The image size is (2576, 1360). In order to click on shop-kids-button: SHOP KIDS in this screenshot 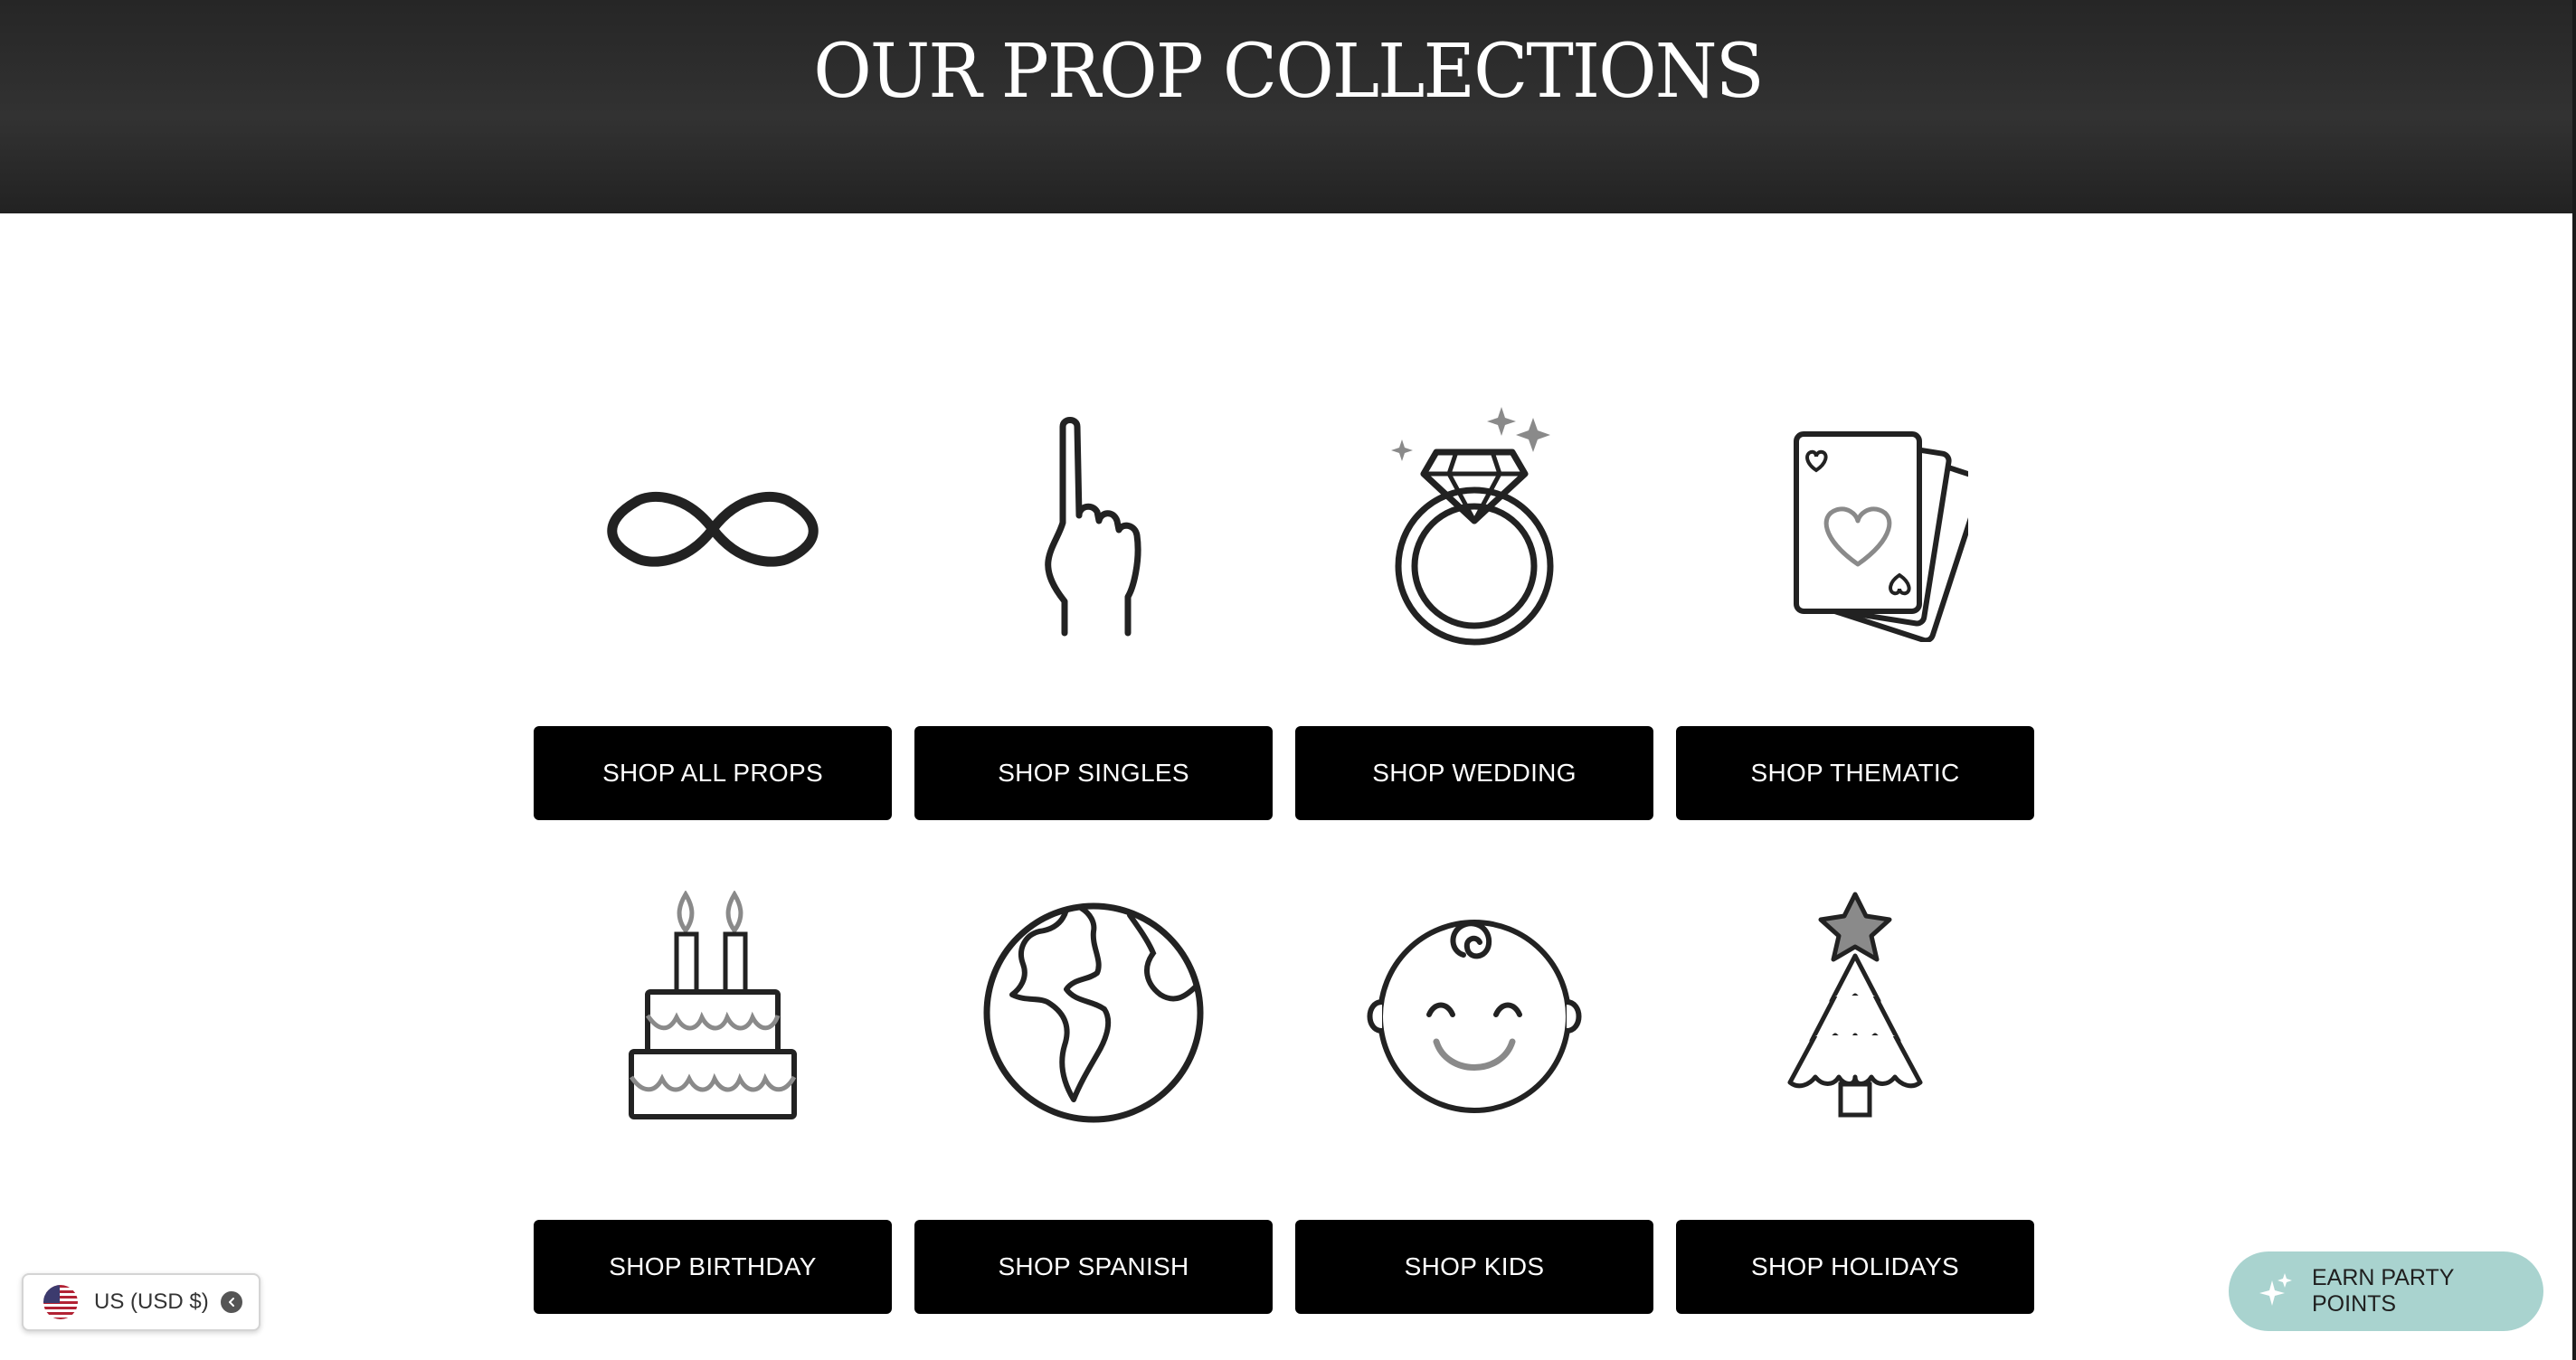, I will do `click(1474, 1267)`.